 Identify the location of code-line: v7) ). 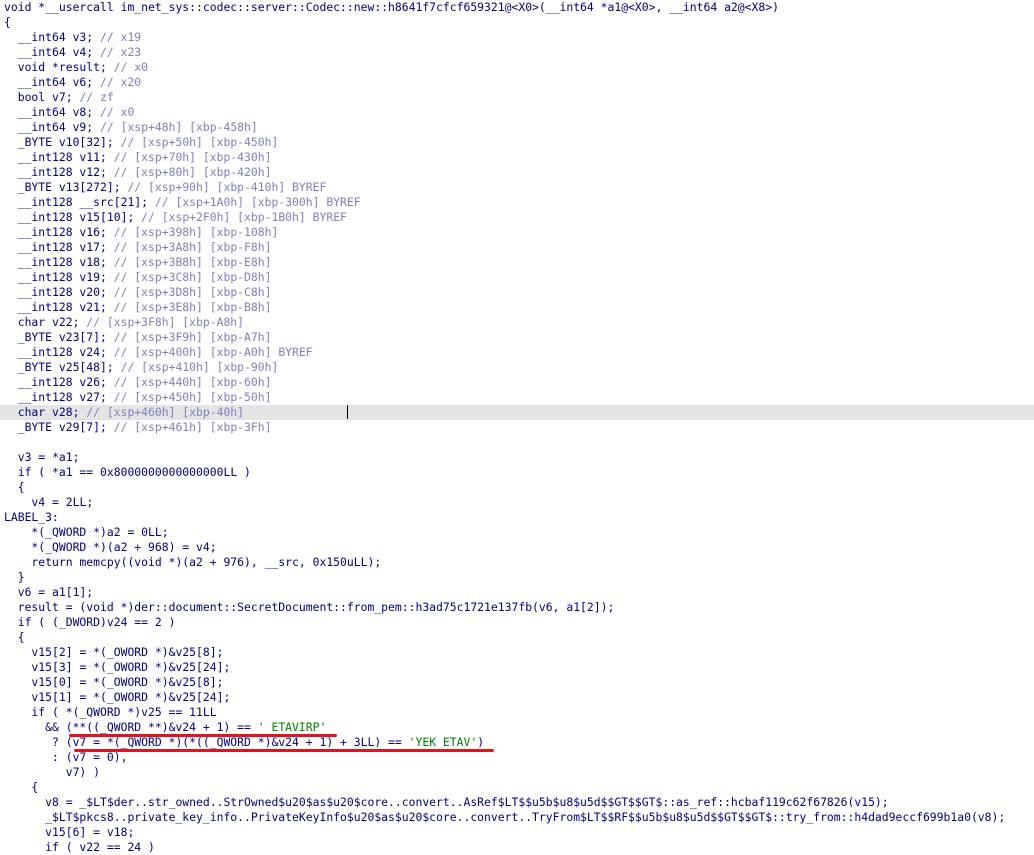
(517, 772).